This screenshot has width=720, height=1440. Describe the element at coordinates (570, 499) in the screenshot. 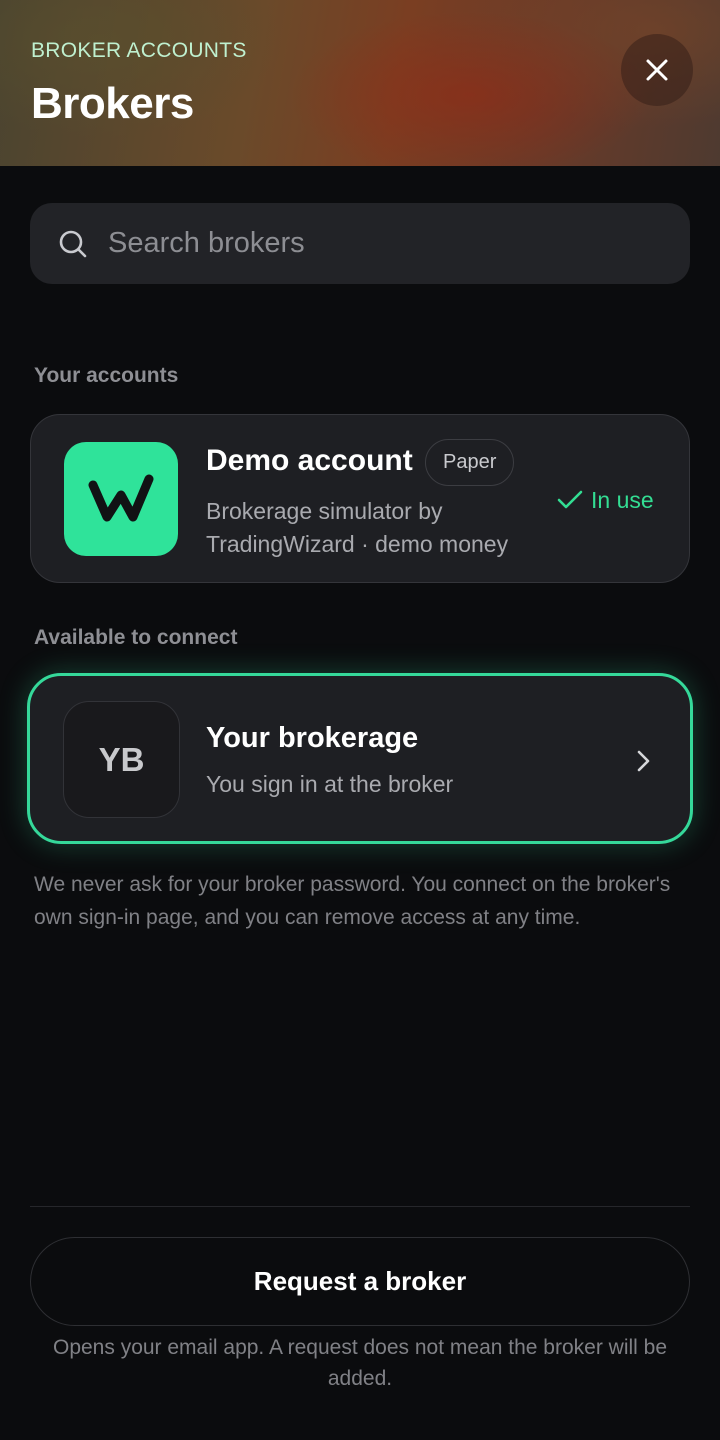

I see `check-icon` at that location.